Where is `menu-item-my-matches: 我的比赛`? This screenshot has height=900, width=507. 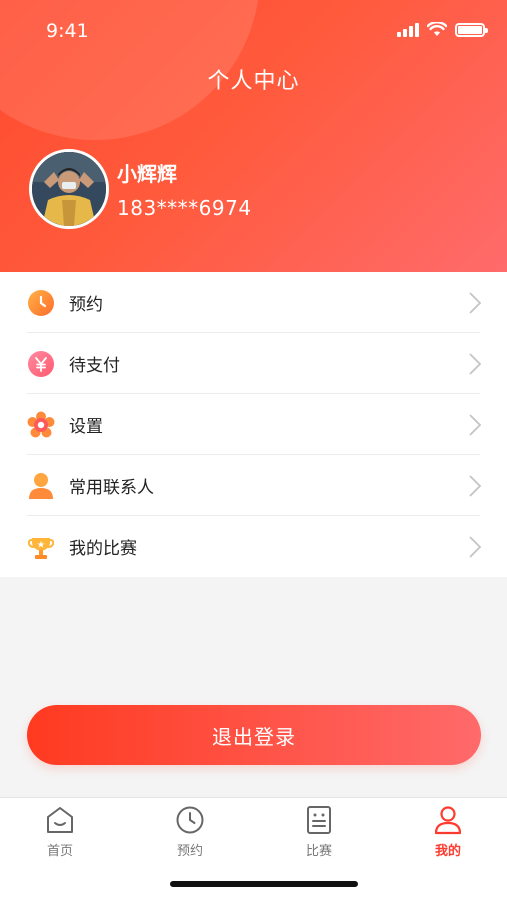 menu-item-my-matches: 我的比赛 is located at coordinates (253, 546).